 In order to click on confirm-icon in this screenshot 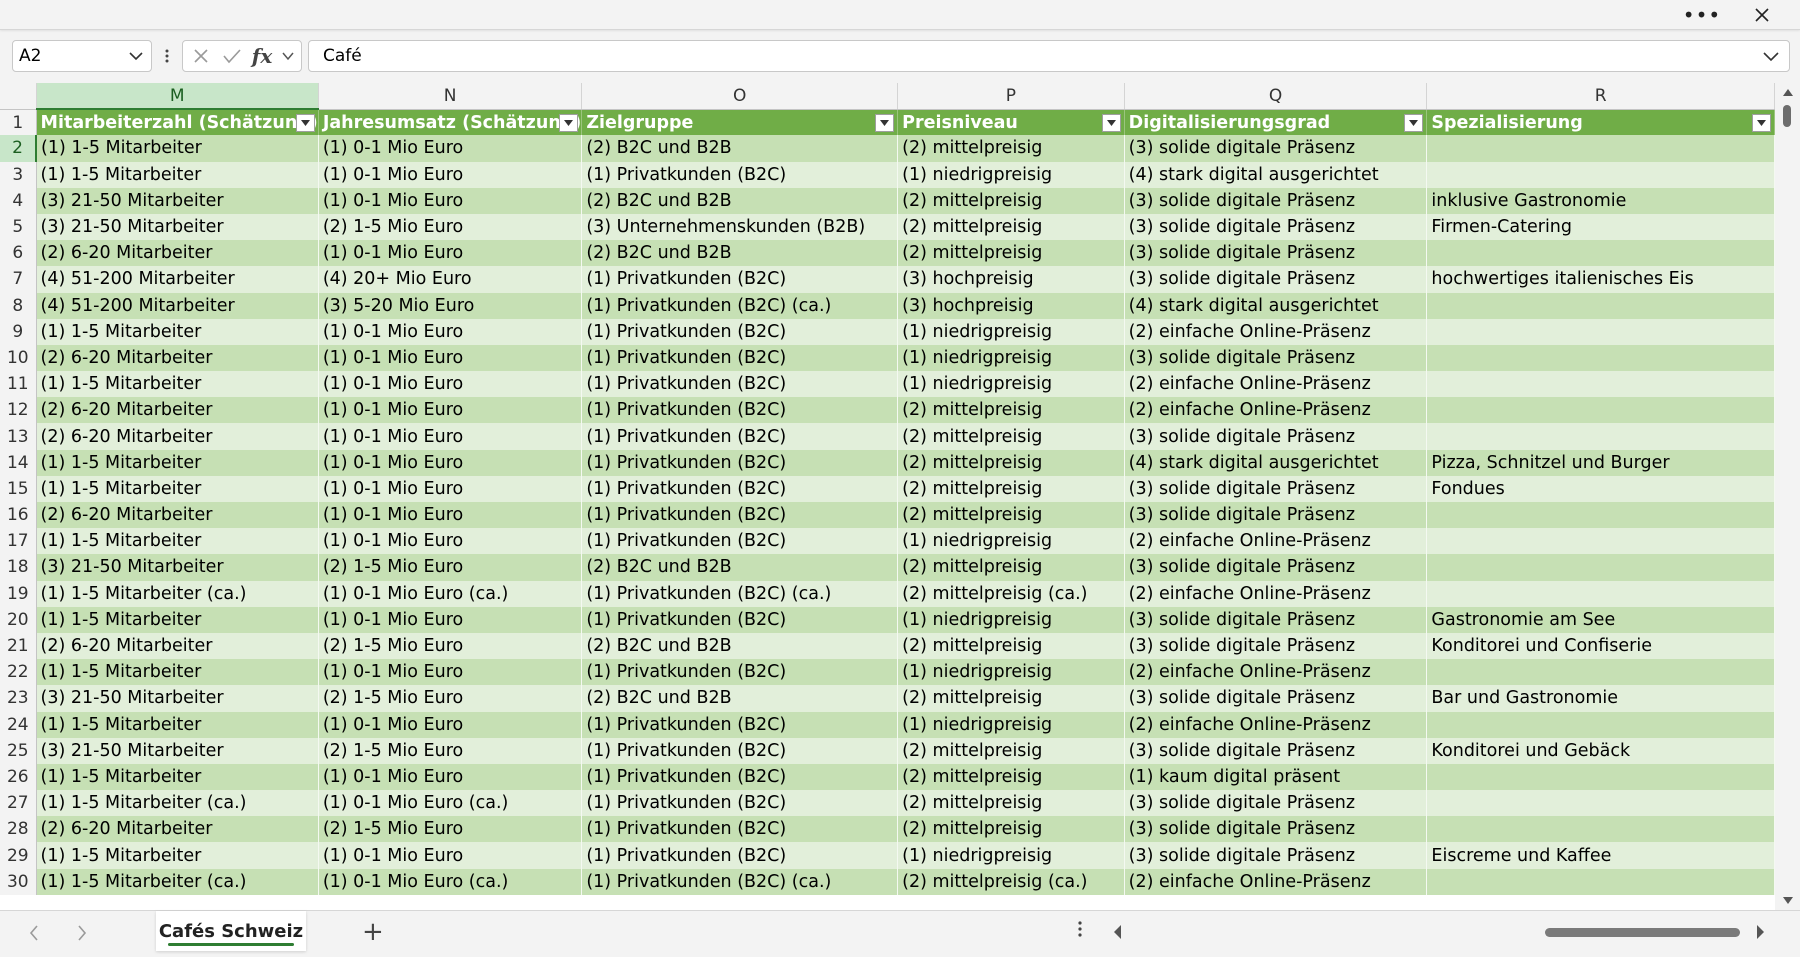, I will do `click(232, 56)`.